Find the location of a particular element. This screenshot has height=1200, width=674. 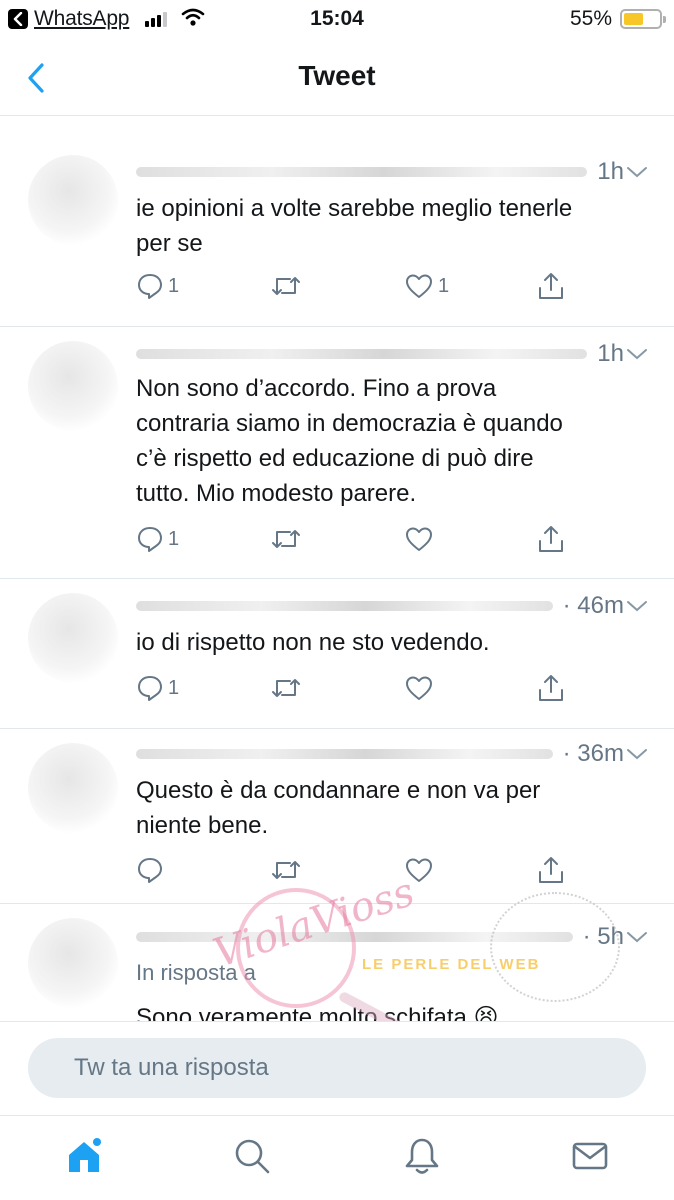

back-chevron-icon is located at coordinates (18, 19).